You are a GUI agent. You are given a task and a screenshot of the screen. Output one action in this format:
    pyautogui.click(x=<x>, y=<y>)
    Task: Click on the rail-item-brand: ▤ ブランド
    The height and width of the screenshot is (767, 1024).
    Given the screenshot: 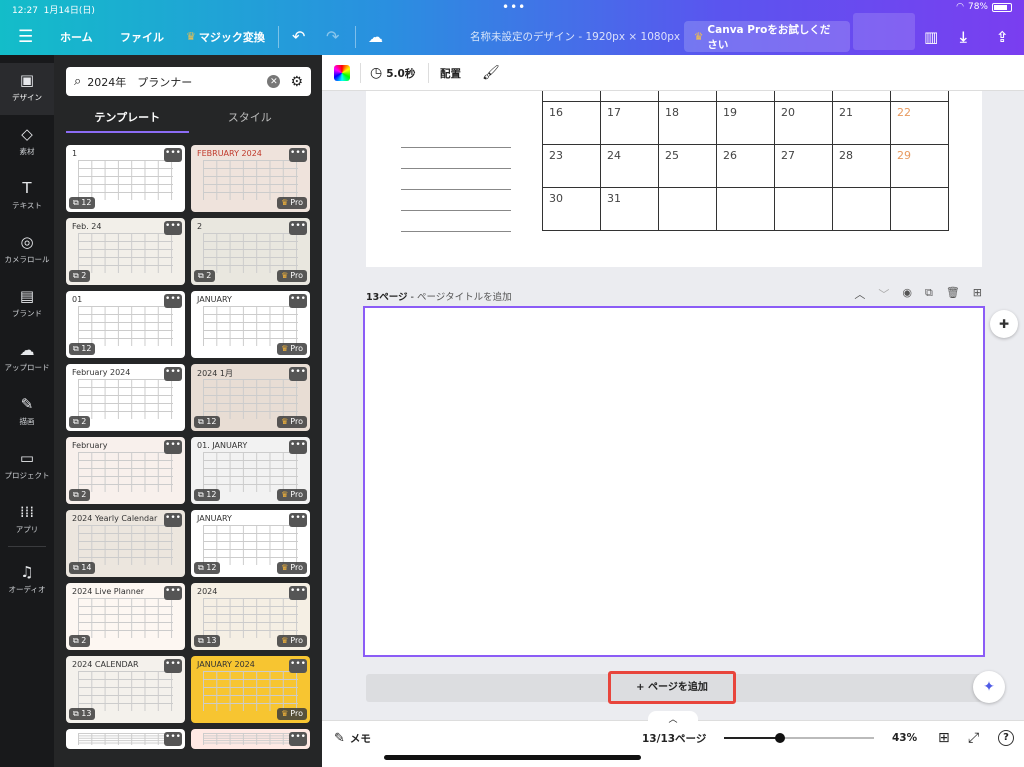 What is the action you would take?
    pyautogui.click(x=27, y=305)
    